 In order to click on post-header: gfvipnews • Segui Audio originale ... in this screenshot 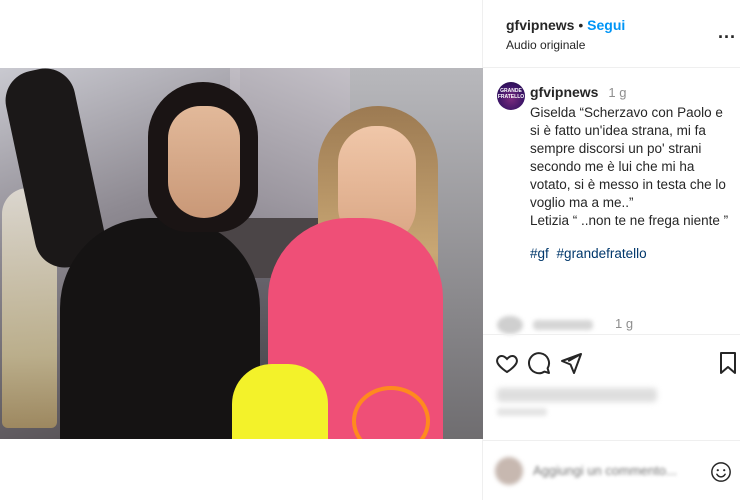, I will do `click(611, 34)`.